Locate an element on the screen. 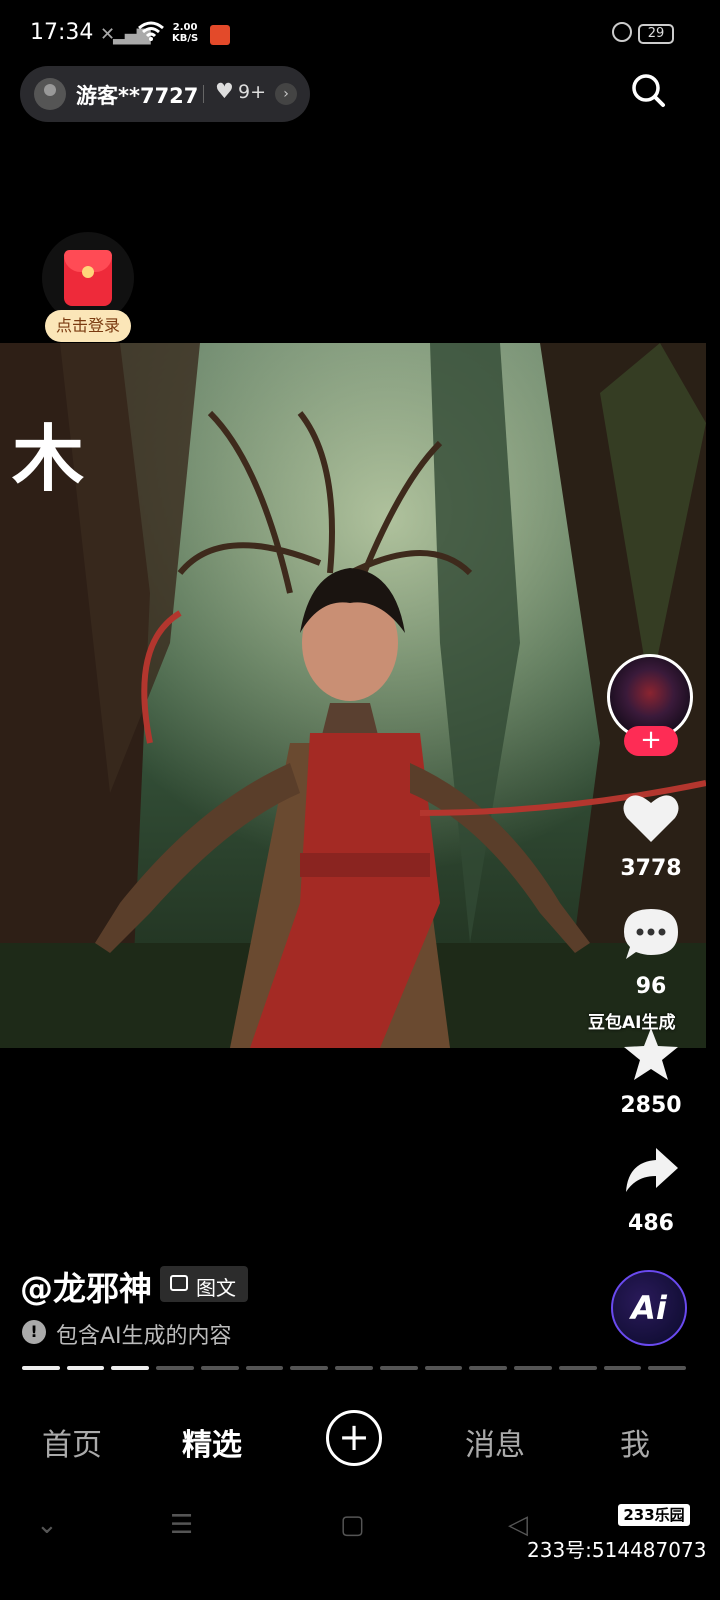  status-bar: 17:34 ✕▂▄▆ 2.00 KB/S 29 is located at coordinates (360, 35).